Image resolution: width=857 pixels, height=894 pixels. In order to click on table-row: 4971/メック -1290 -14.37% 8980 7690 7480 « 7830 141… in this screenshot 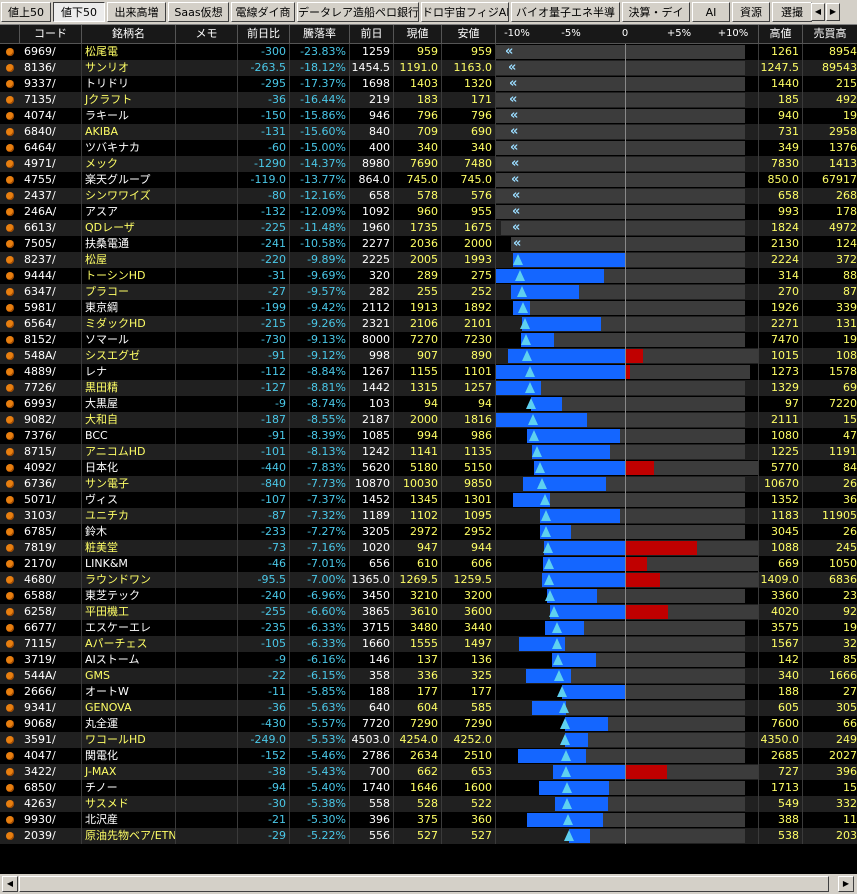, I will do `click(428, 164)`.